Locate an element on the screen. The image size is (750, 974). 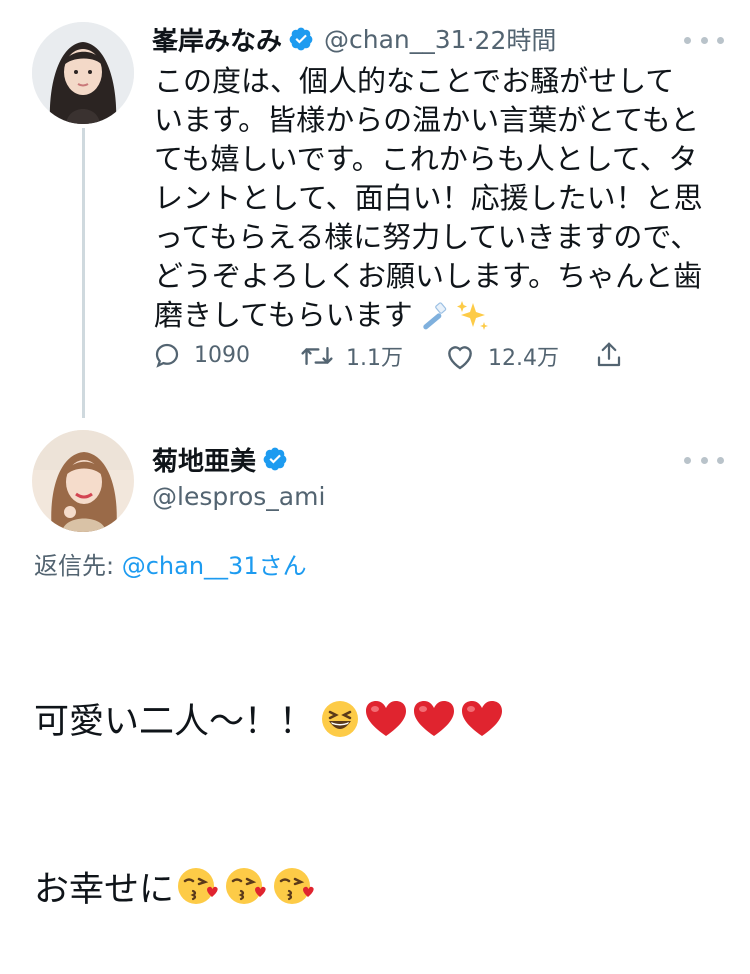
reply-icon is located at coordinates (167, 355).